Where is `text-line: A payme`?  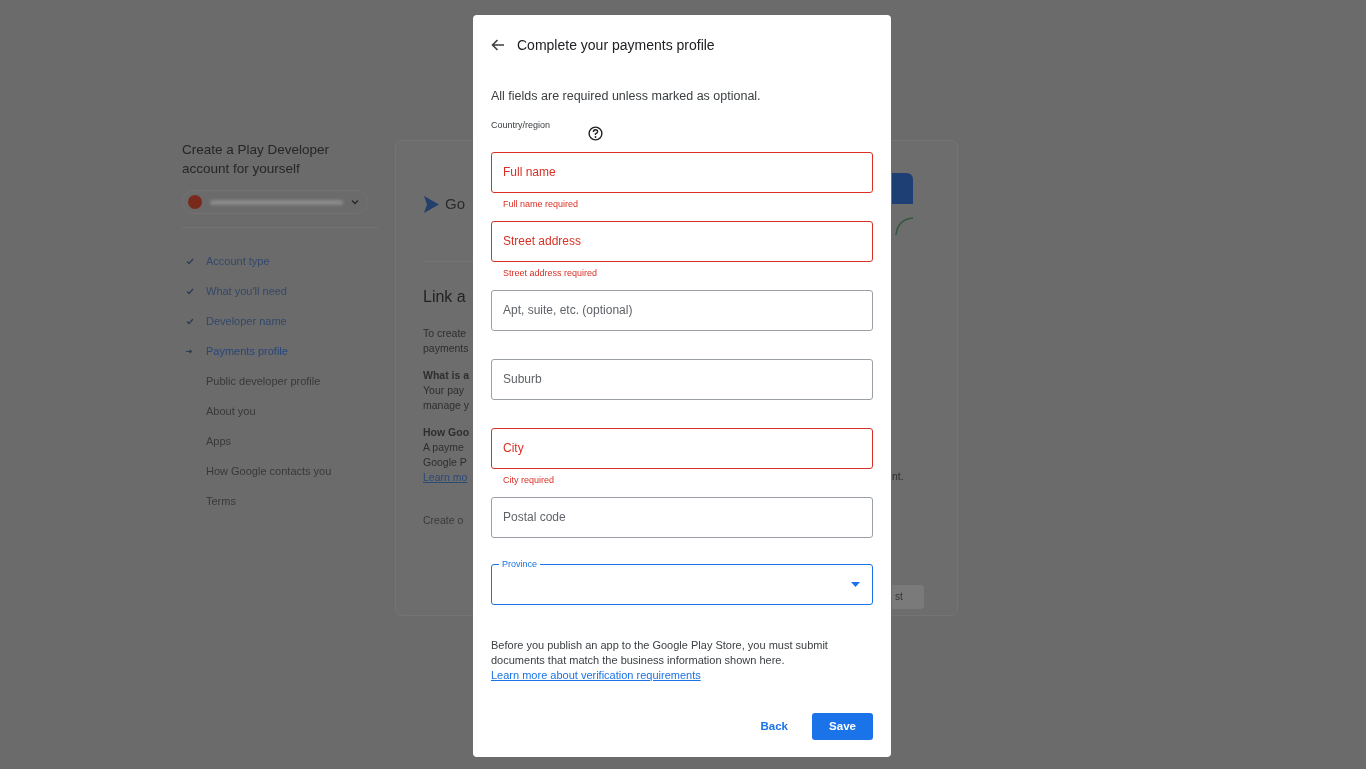
text-line: A payme is located at coordinates (444, 447).